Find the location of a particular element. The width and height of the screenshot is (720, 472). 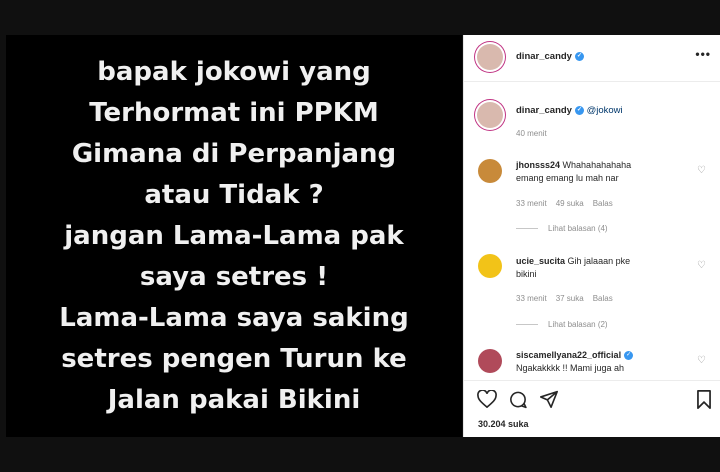

post-text-line: jangan Lama-Lama pak is located at coordinates (234, 235).